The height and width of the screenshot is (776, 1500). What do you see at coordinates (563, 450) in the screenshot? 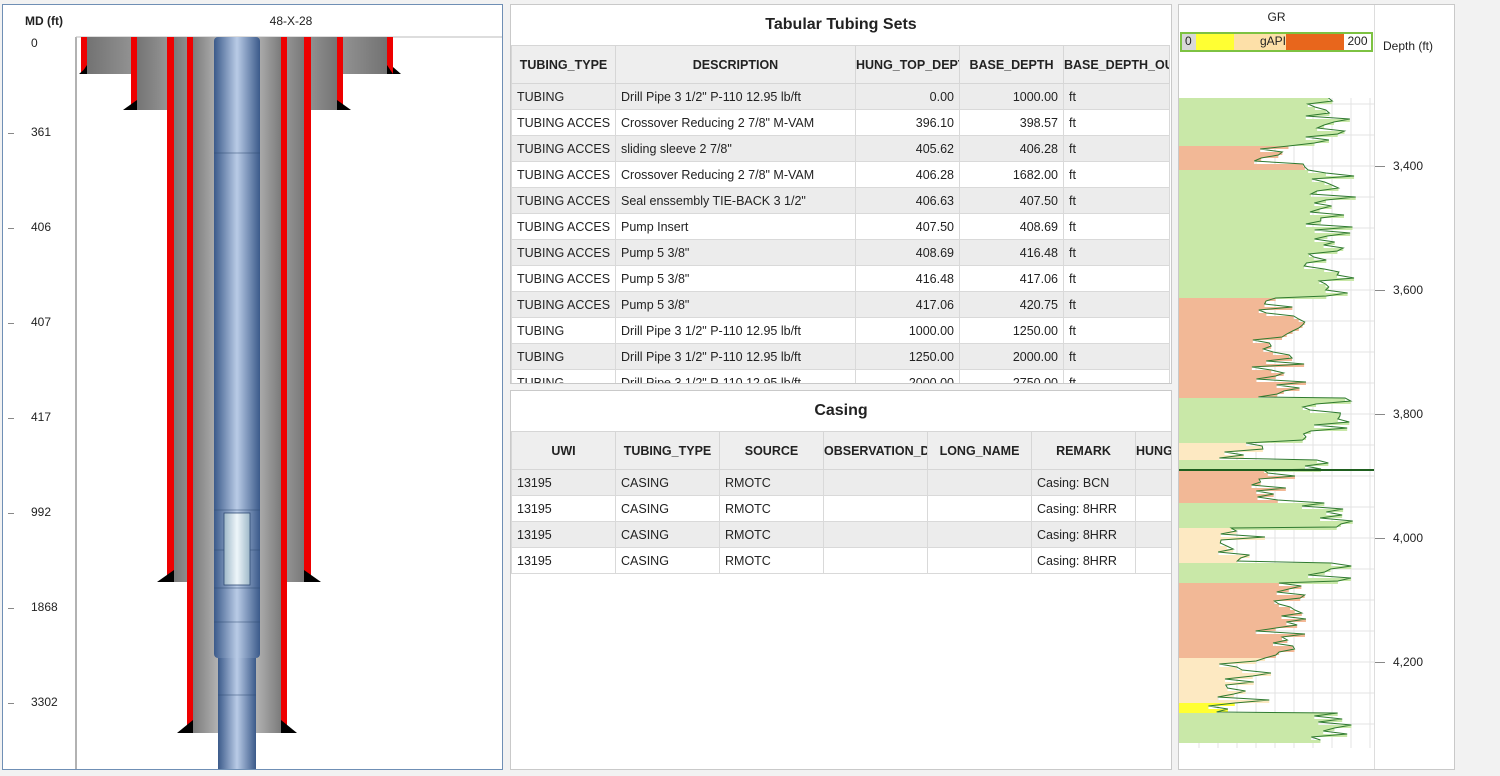
I see `column-header: UWI` at bounding box center [563, 450].